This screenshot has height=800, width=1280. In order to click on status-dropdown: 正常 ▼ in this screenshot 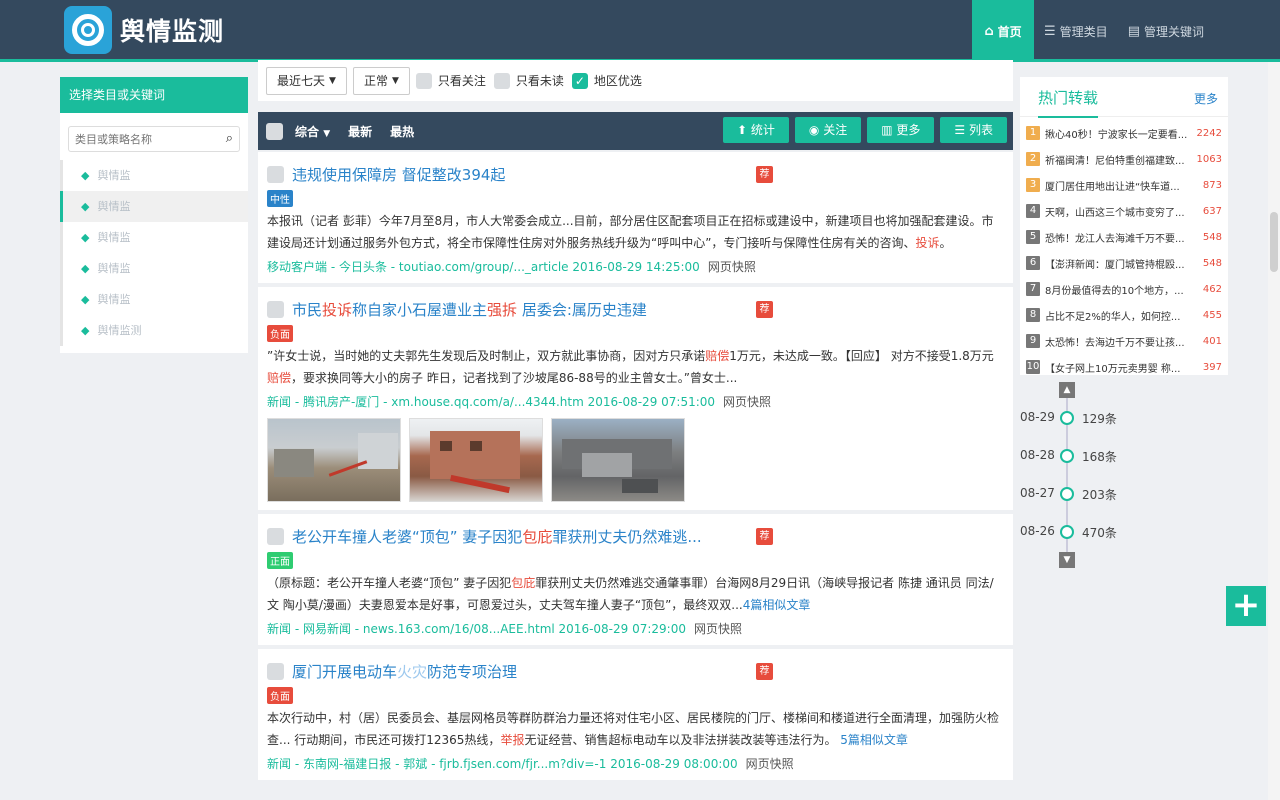, I will do `click(381, 80)`.